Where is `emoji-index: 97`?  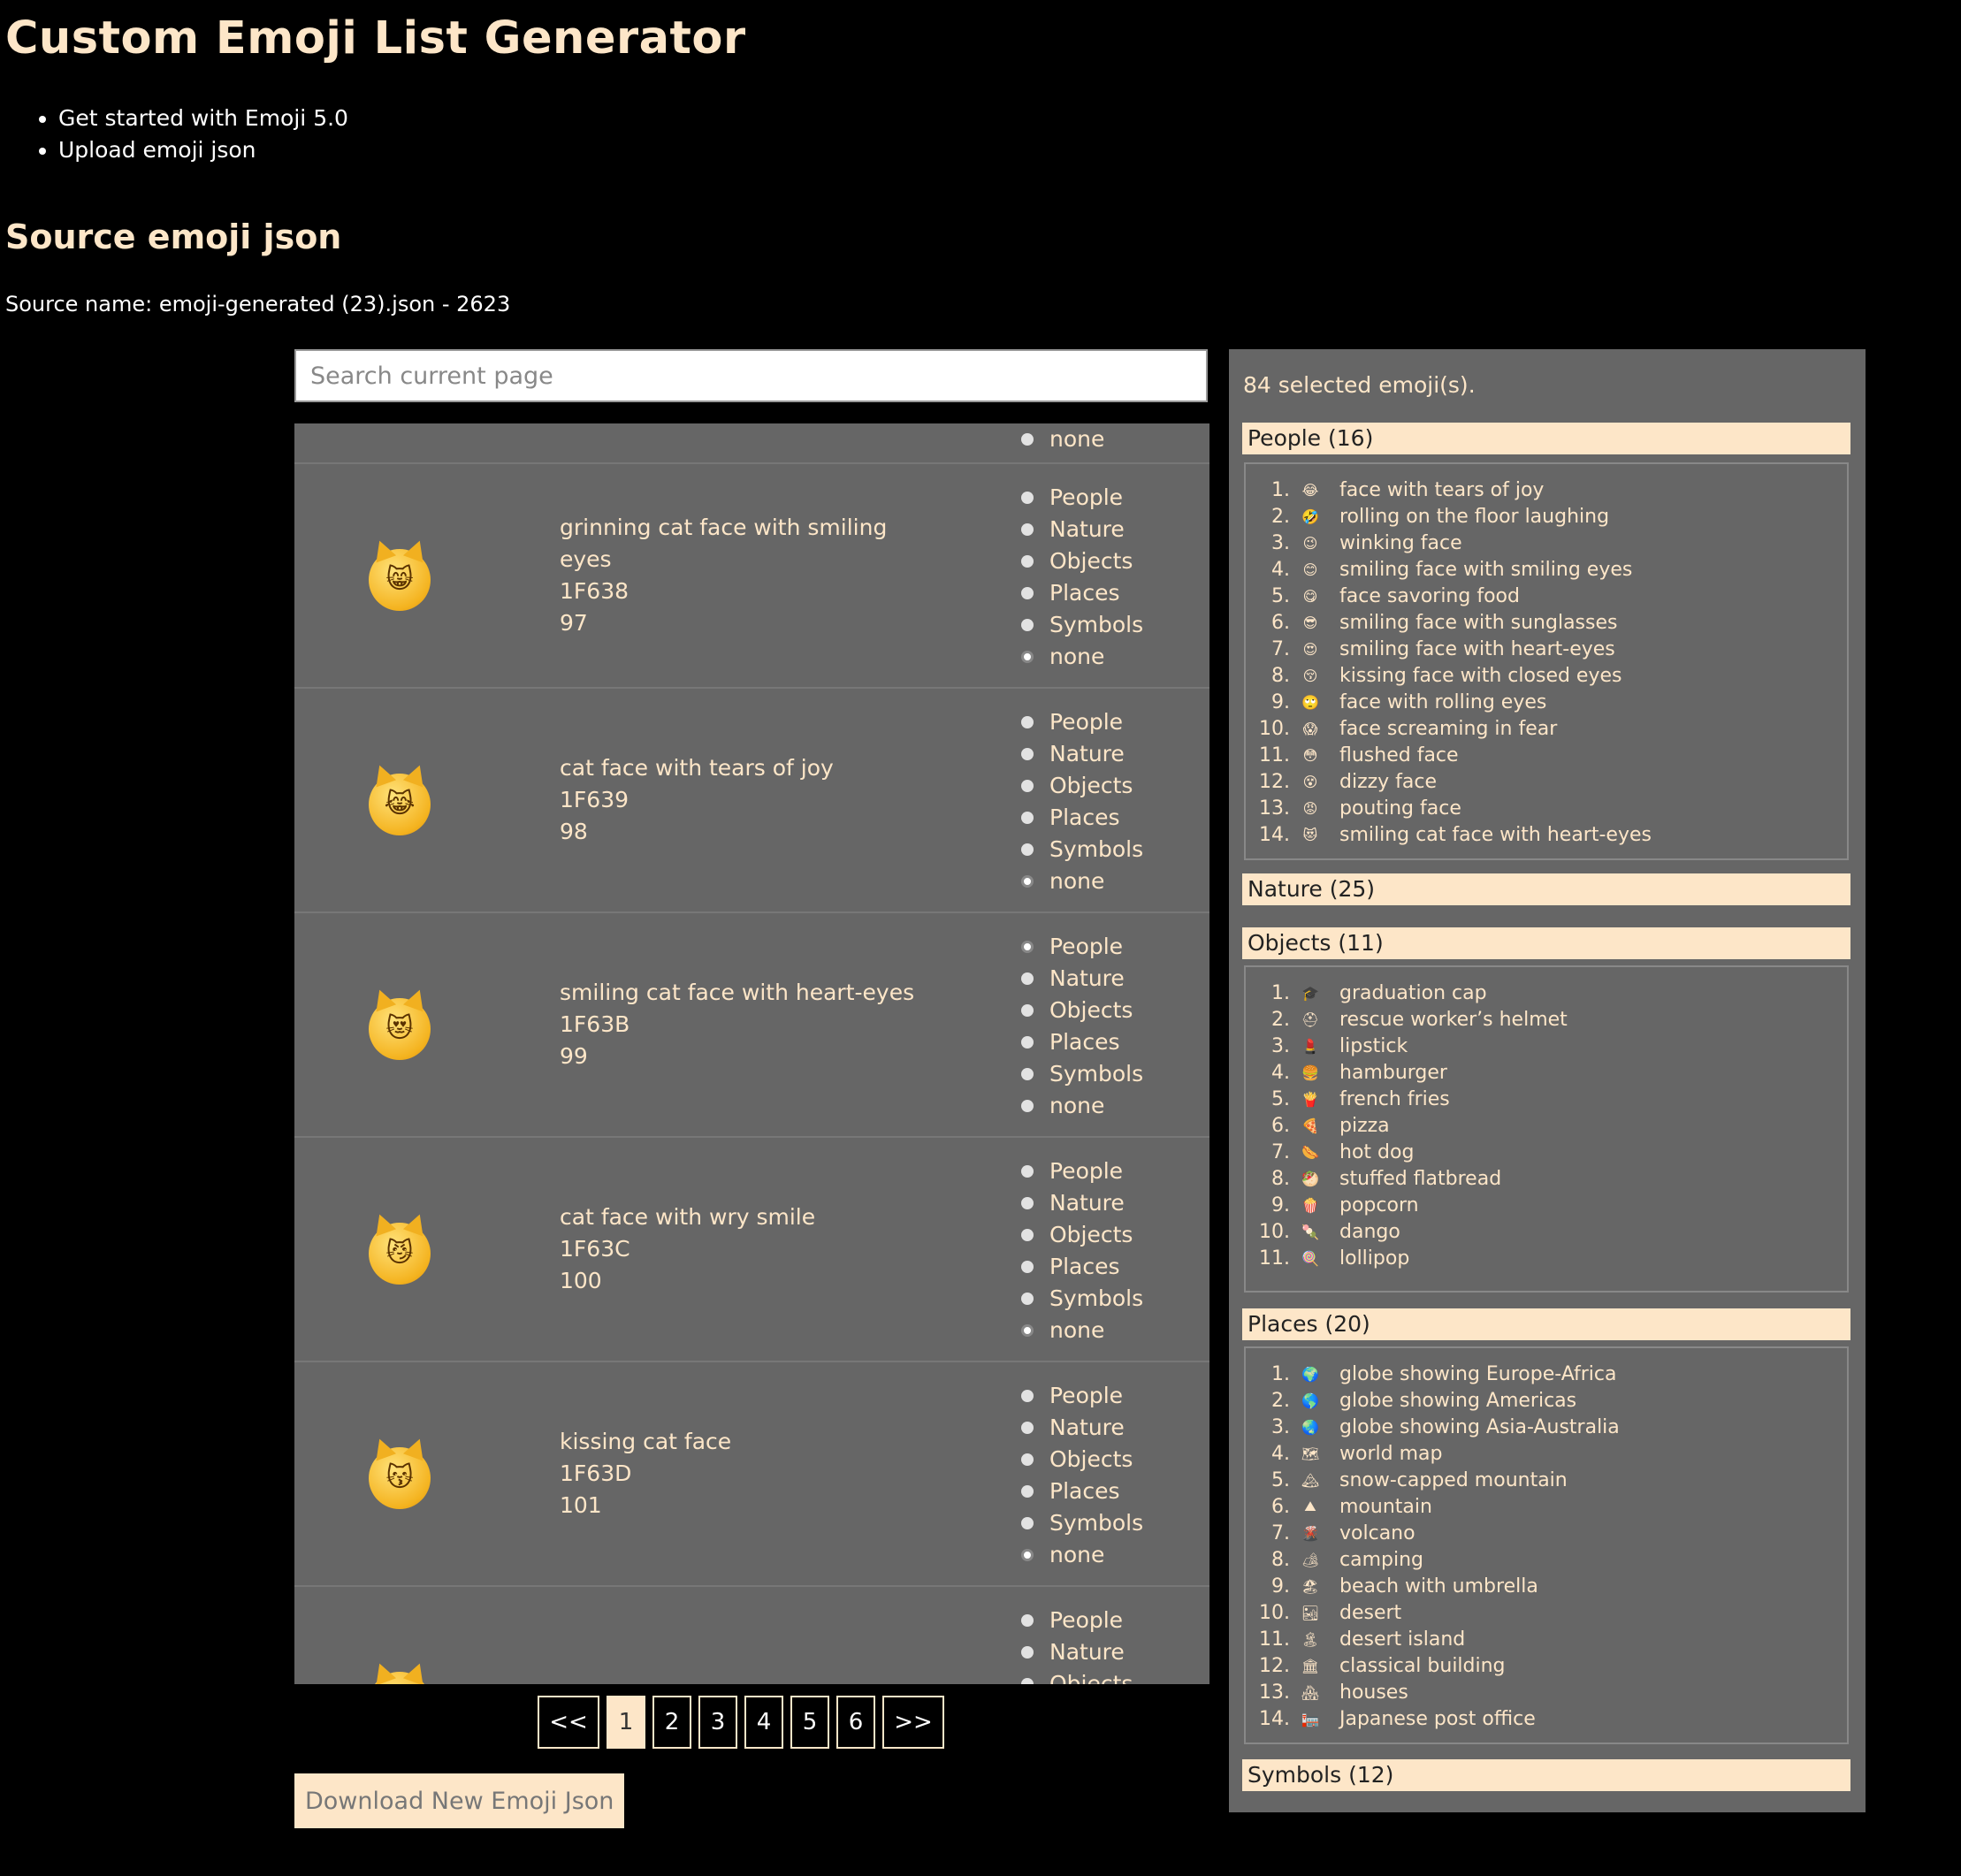 emoji-index: 97 is located at coordinates (574, 623).